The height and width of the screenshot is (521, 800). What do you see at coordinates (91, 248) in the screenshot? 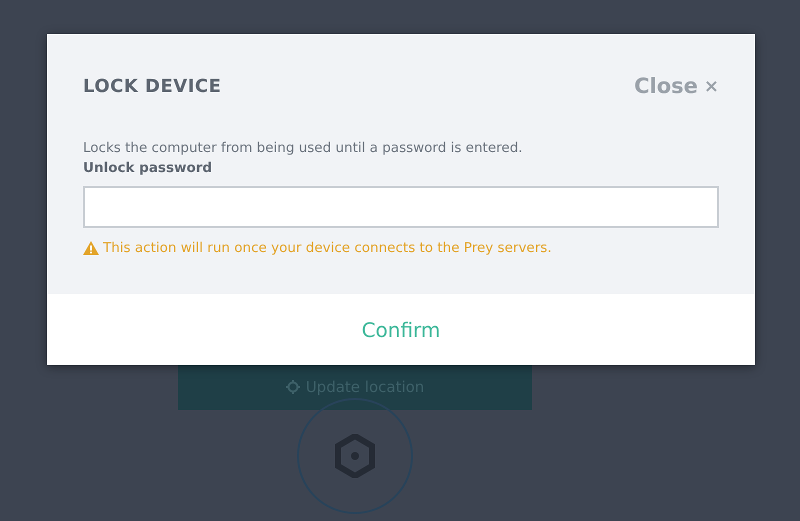
I see `warning-icon` at bounding box center [91, 248].